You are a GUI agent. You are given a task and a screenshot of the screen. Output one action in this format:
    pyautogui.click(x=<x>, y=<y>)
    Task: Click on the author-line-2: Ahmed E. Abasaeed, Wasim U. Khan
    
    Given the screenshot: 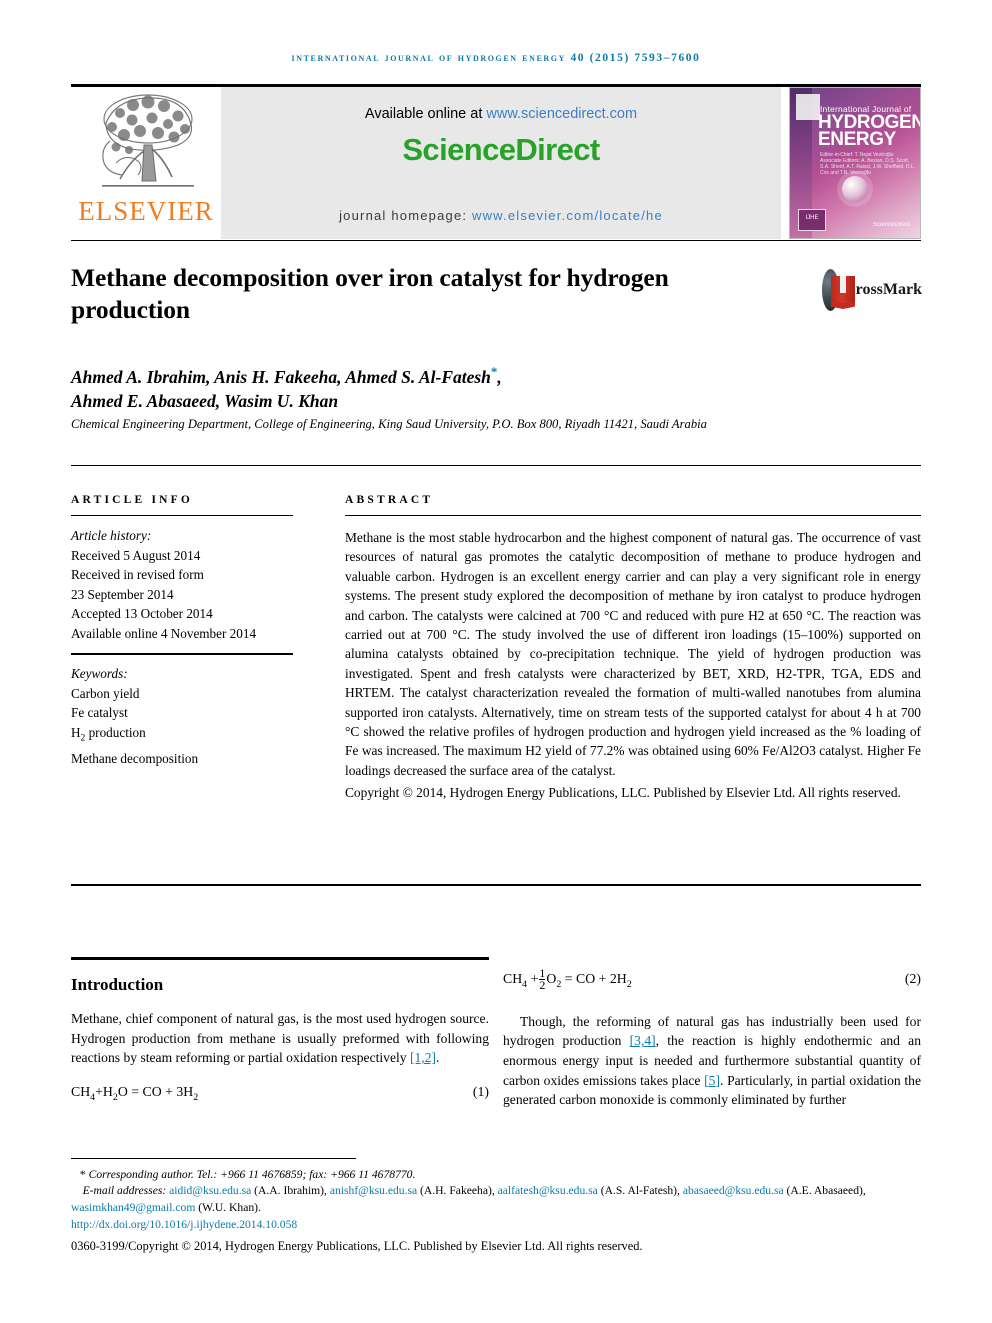 What is the action you would take?
    pyautogui.click(x=205, y=400)
    